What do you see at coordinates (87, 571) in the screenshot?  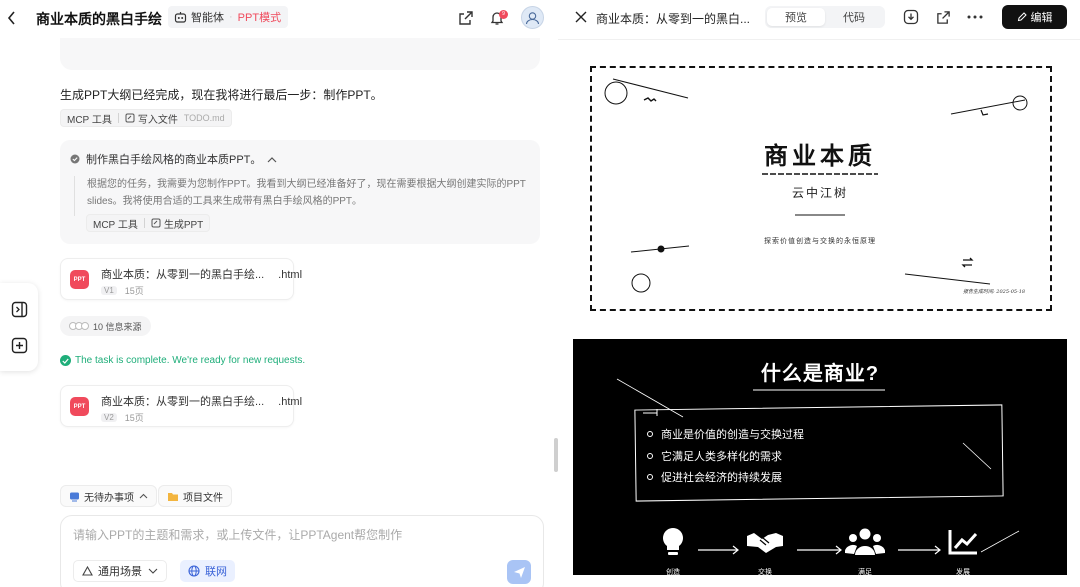 I see `triangle-scene-icon` at bounding box center [87, 571].